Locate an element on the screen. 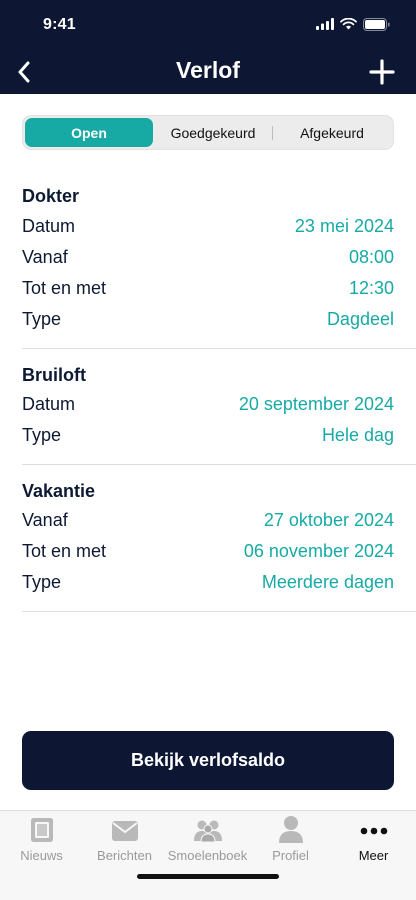 Image resolution: width=416 pixels, height=900 pixels. leave-title: Bruiloft is located at coordinates (54, 375).